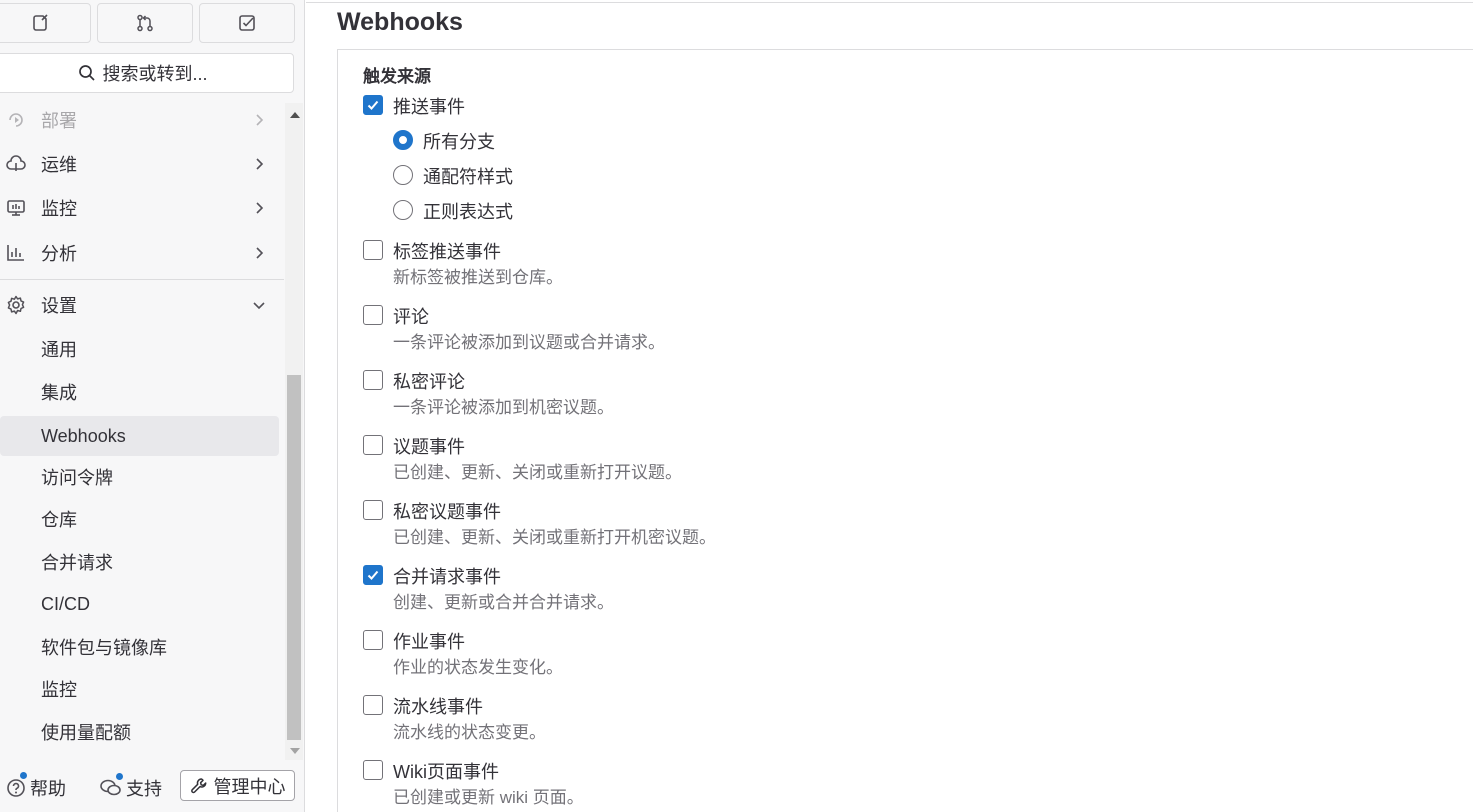 The image size is (1473, 812). I want to click on deploy-icon, so click(16, 120).